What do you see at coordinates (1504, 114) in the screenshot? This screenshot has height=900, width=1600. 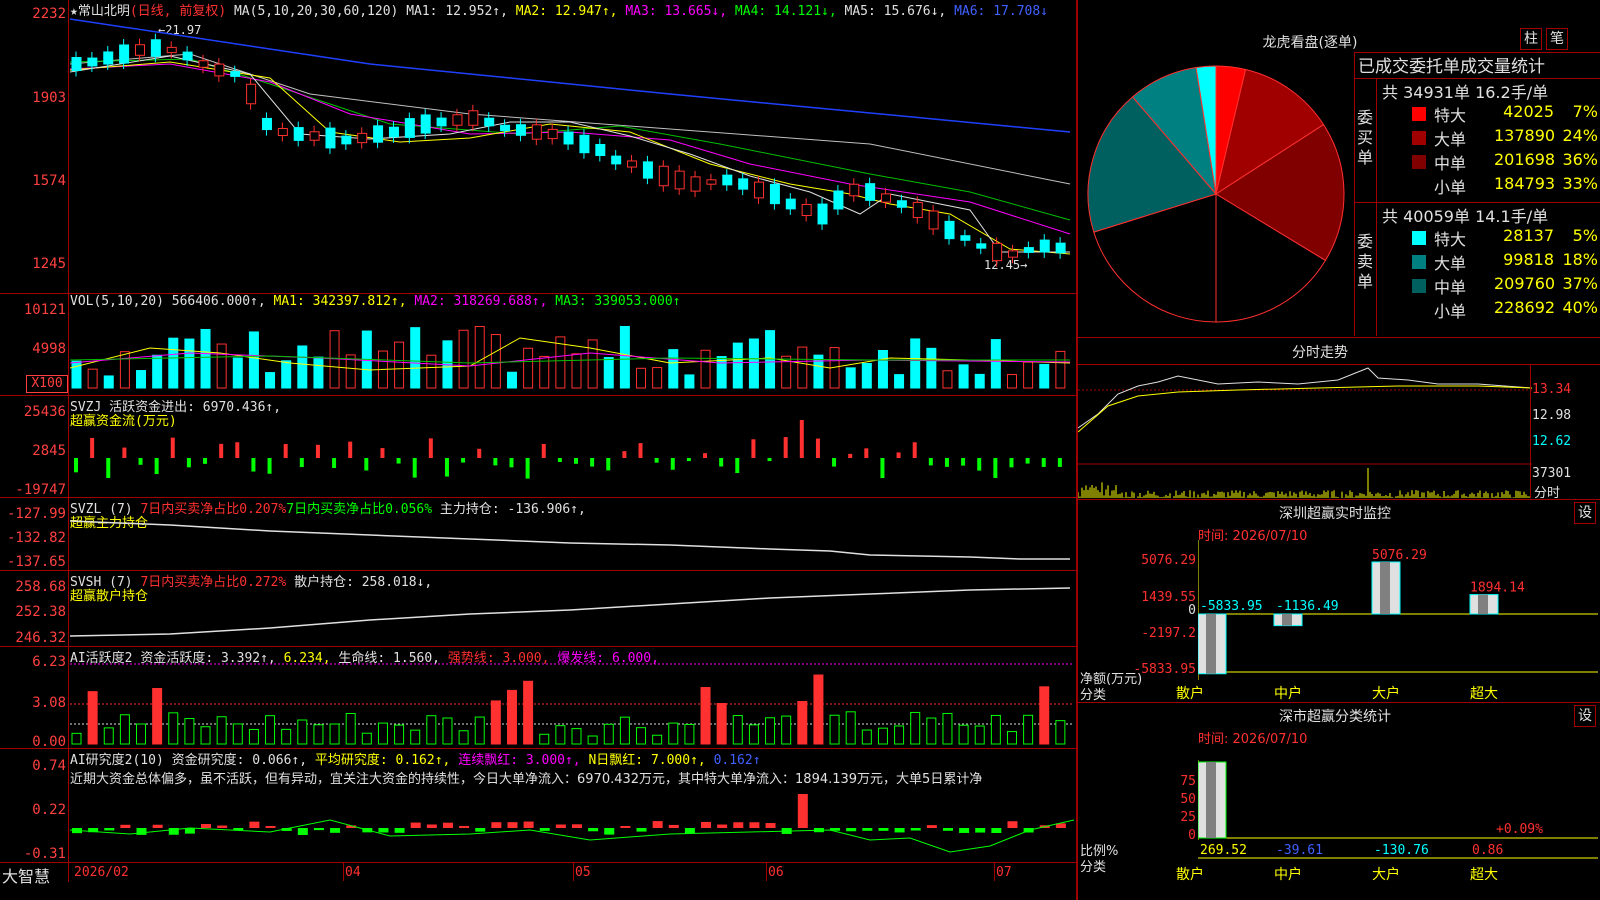 I see `buy-row: 特大 42025 7%` at bounding box center [1504, 114].